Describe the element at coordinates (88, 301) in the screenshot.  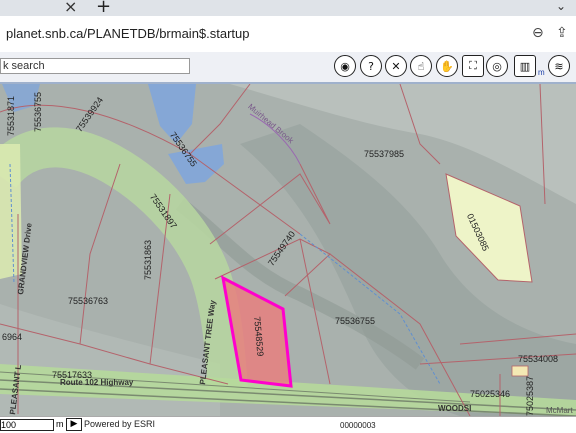
I see `parcel-label: 75536763` at that location.